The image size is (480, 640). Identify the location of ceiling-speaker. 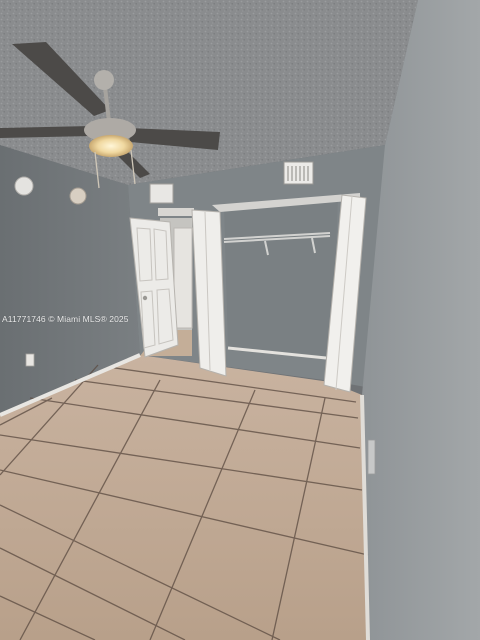
(78, 196).